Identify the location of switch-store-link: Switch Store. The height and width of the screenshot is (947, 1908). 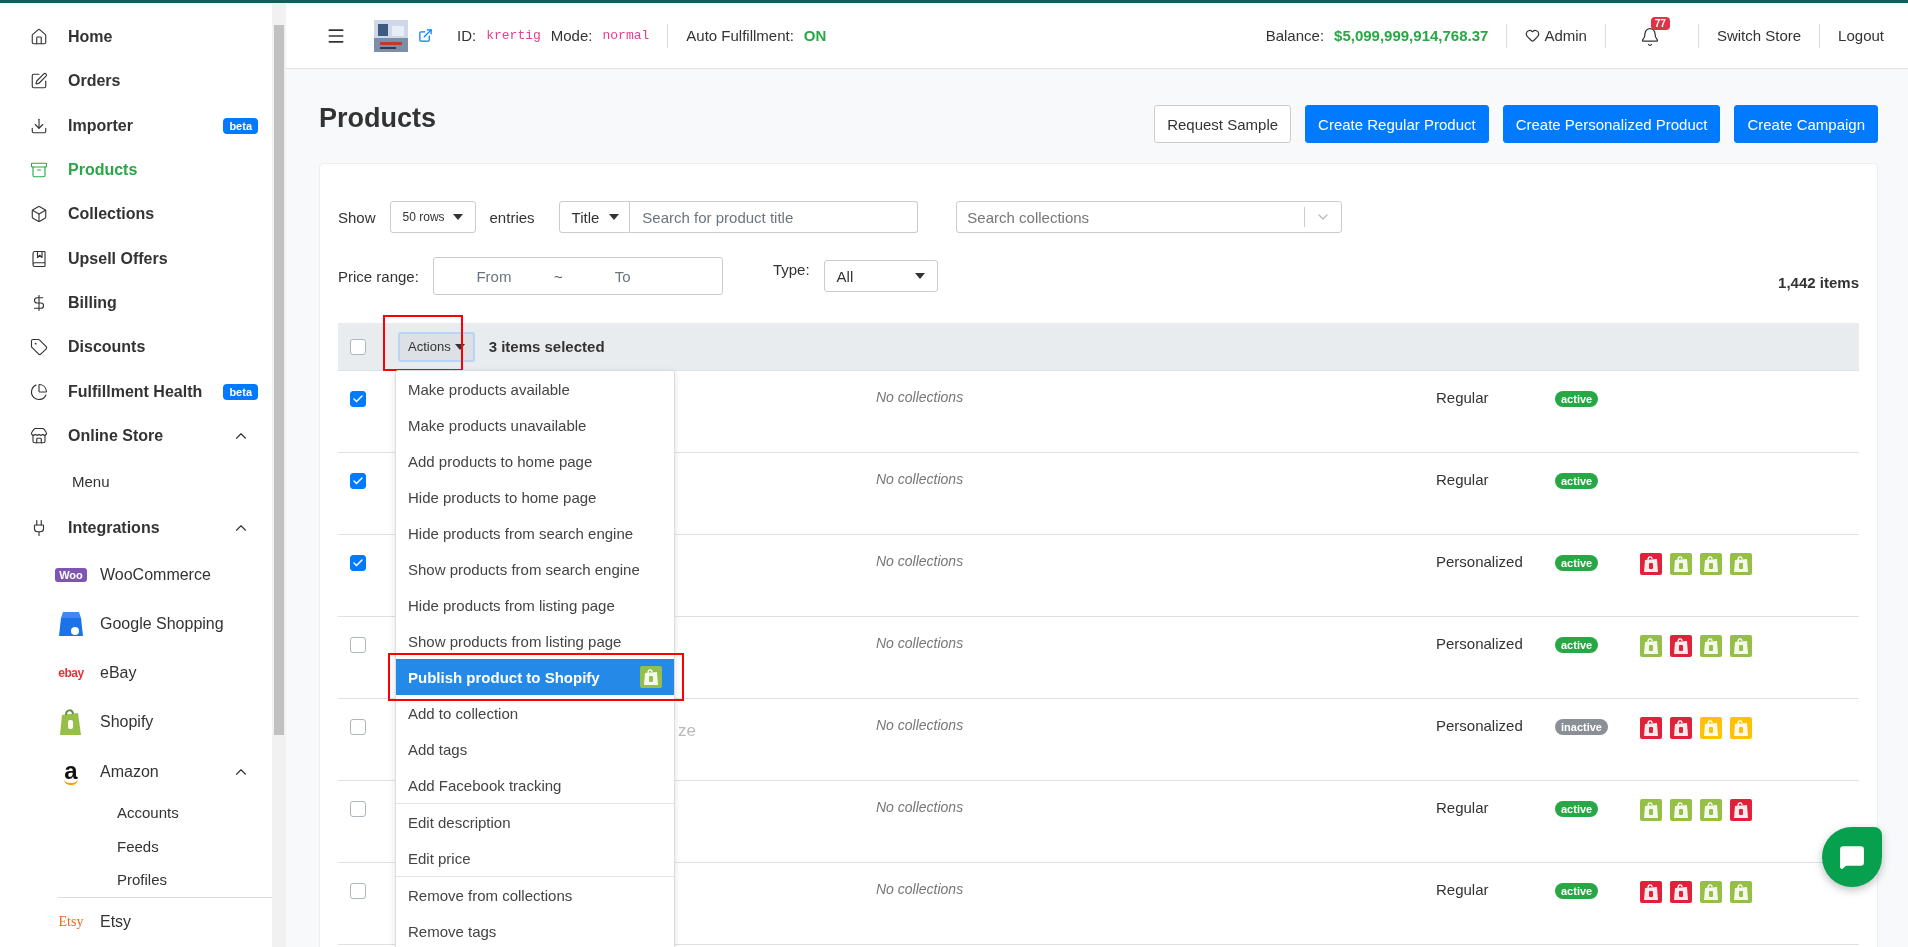
(1759, 35).